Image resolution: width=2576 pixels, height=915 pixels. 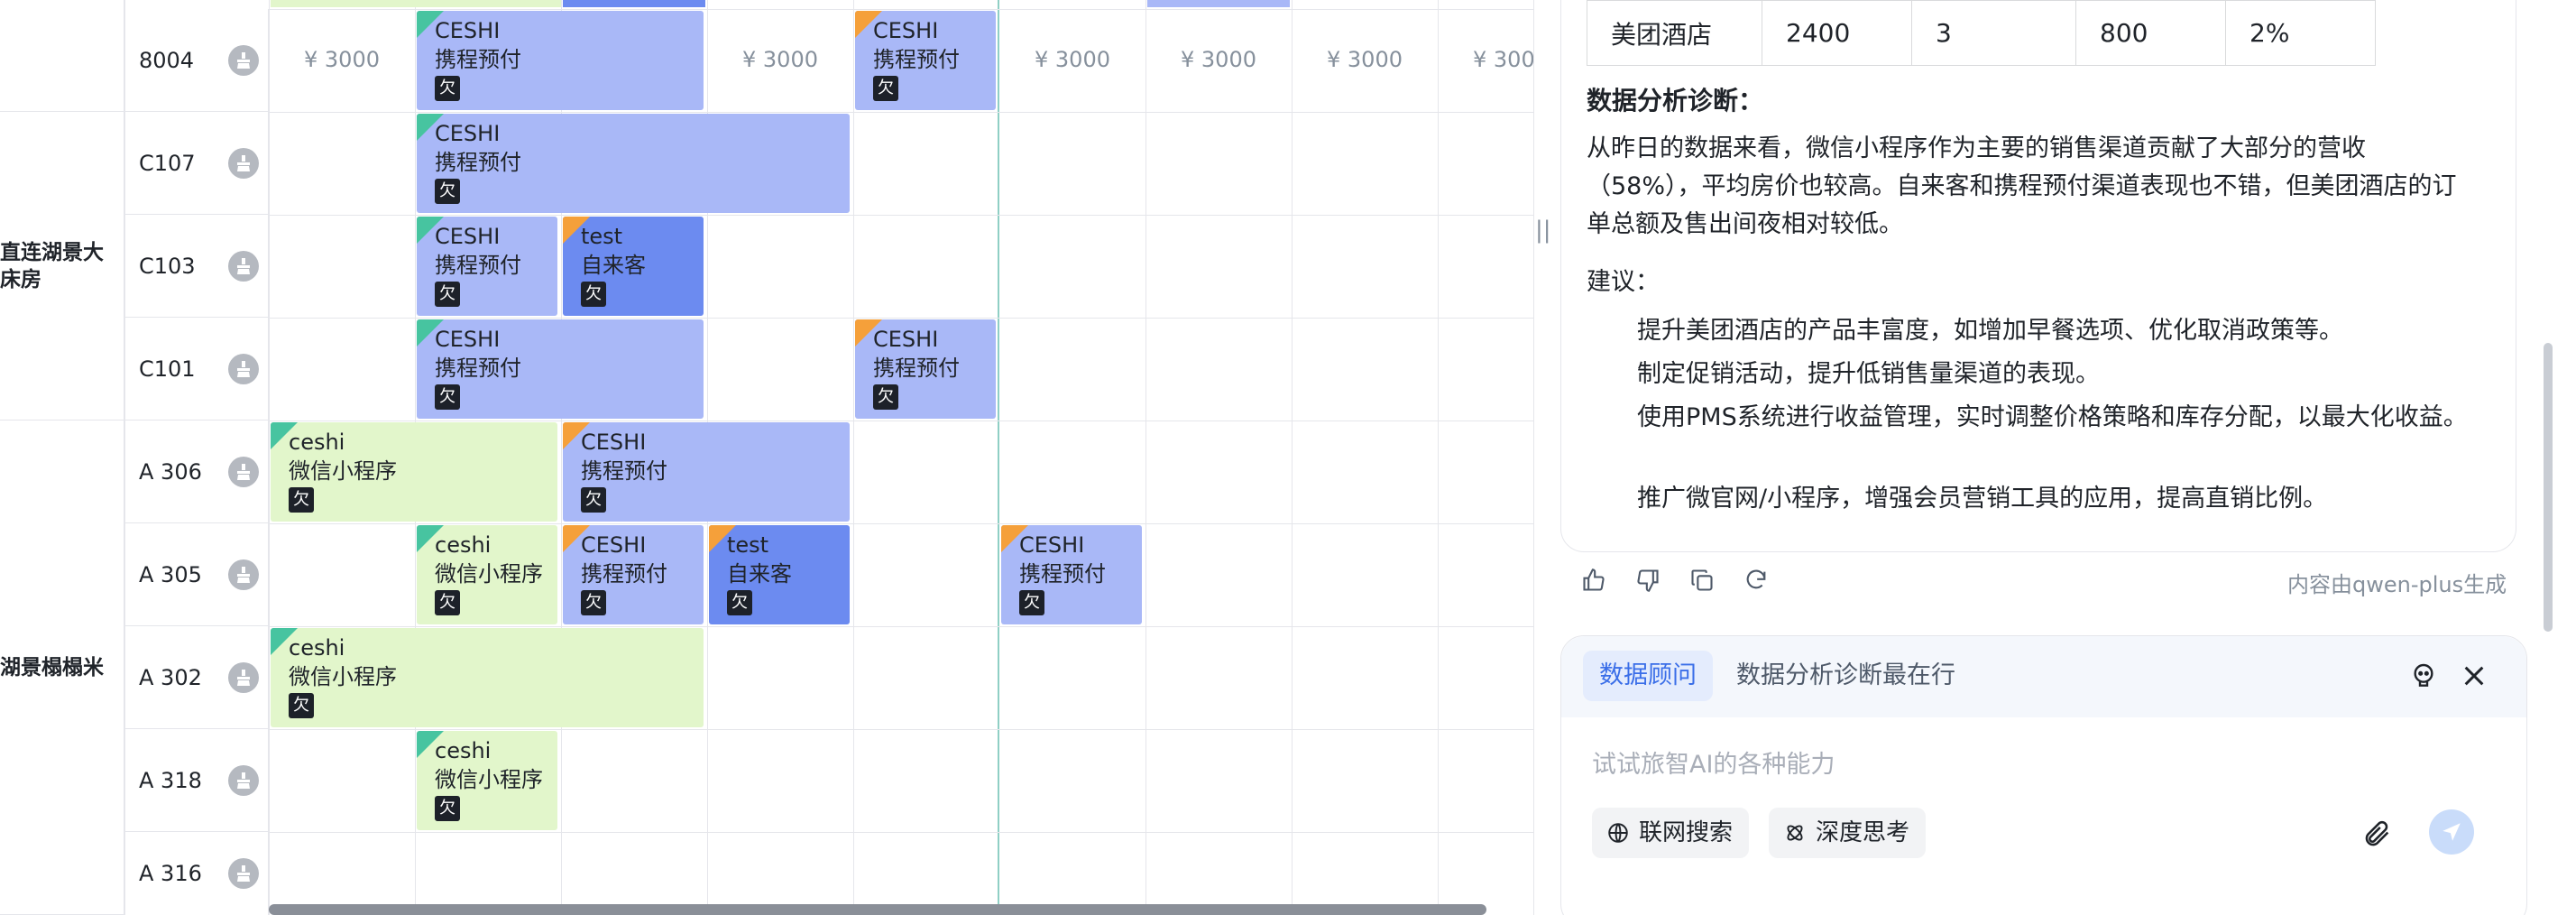 What do you see at coordinates (170, 677) in the screenshot?
I see `room-number: A 302` at bounding box center [170, 677].